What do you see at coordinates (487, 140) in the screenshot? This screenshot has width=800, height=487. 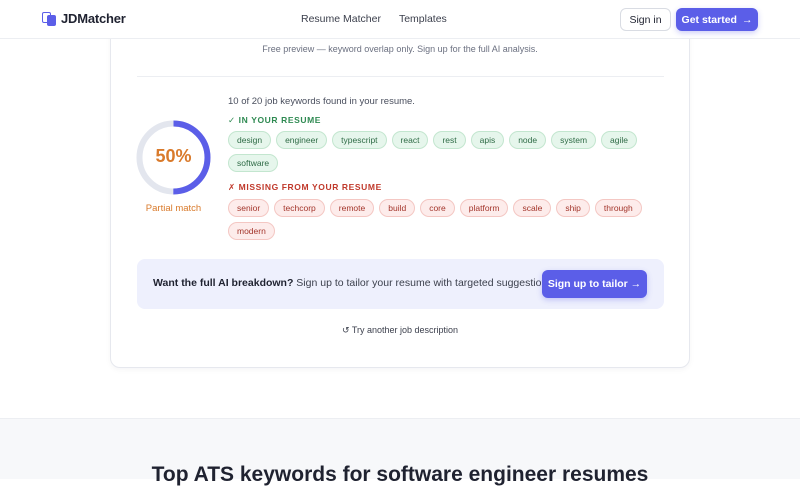 I see `keyword-found-chip: apis` at bounding box center [487, 140].